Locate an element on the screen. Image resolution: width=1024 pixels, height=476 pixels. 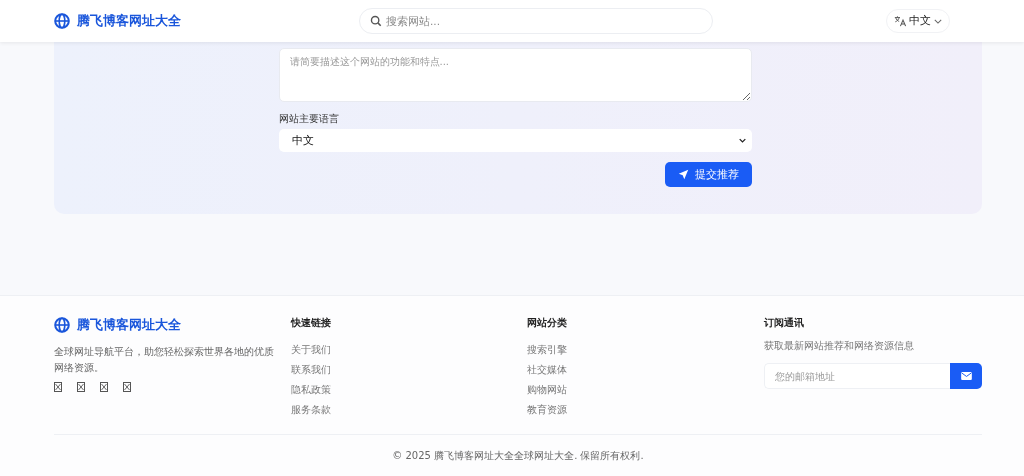
site-logo-text: 腾飞博客网址大全 is located at coordinates (129, 21).